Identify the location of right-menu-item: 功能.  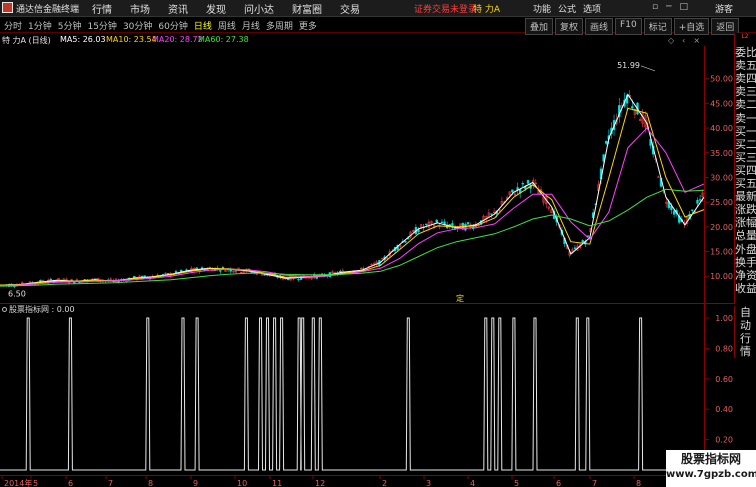
(542, 8).